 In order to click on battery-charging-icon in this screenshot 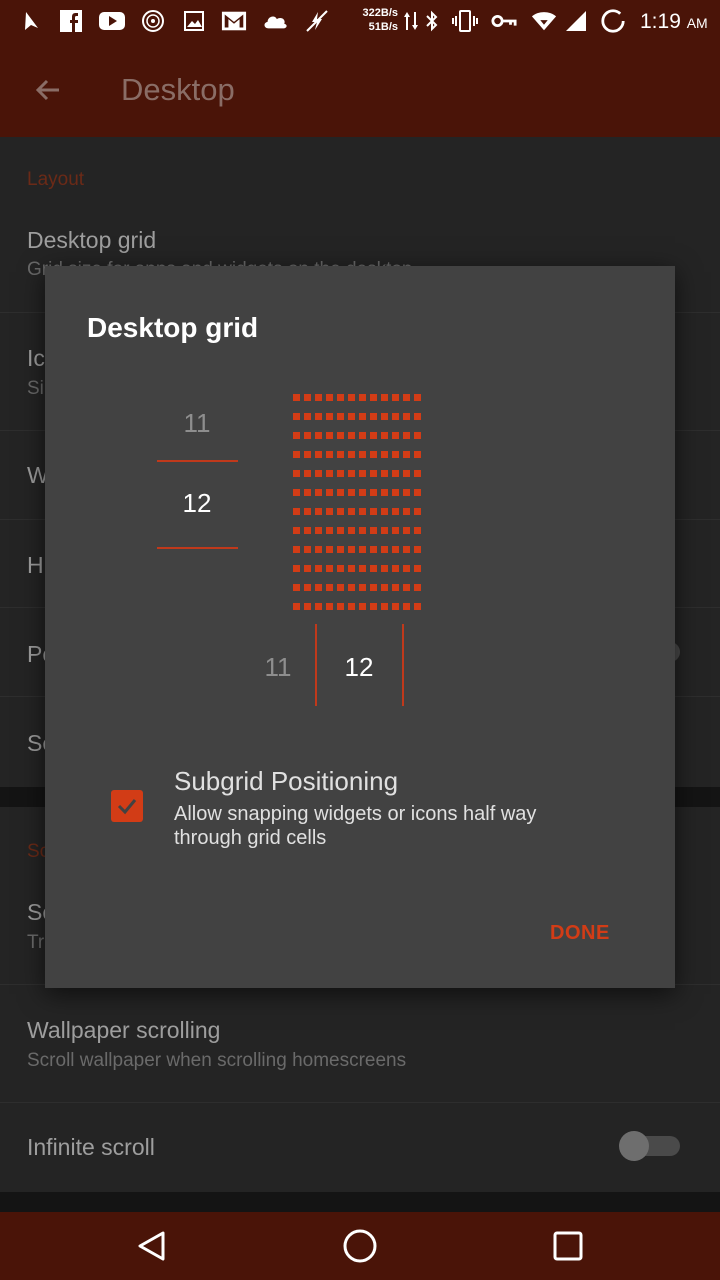, I will do `click(613, 21)`.